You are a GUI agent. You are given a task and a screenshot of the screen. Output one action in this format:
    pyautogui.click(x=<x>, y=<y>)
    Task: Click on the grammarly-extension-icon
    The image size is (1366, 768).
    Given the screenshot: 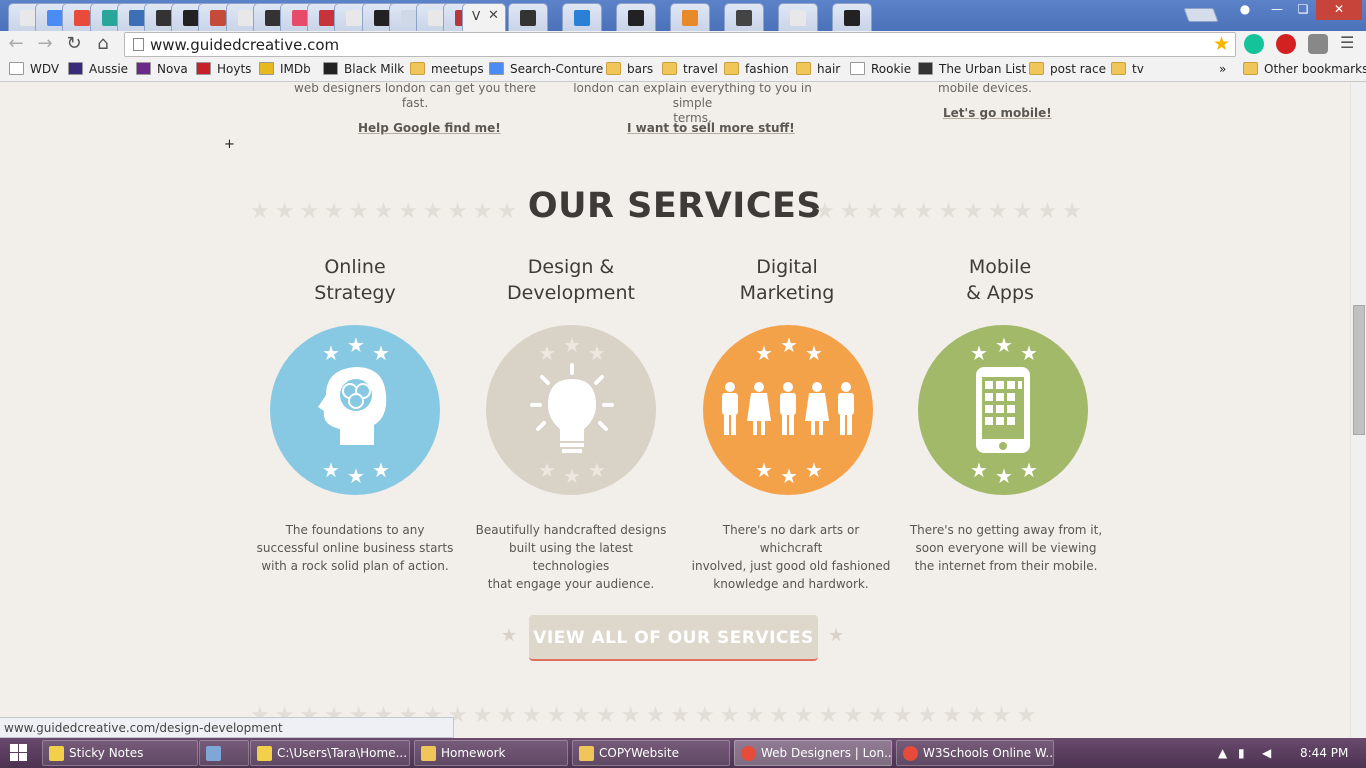 What is the action you would take?
    pyautogui.click(x=1254, y=44)
    